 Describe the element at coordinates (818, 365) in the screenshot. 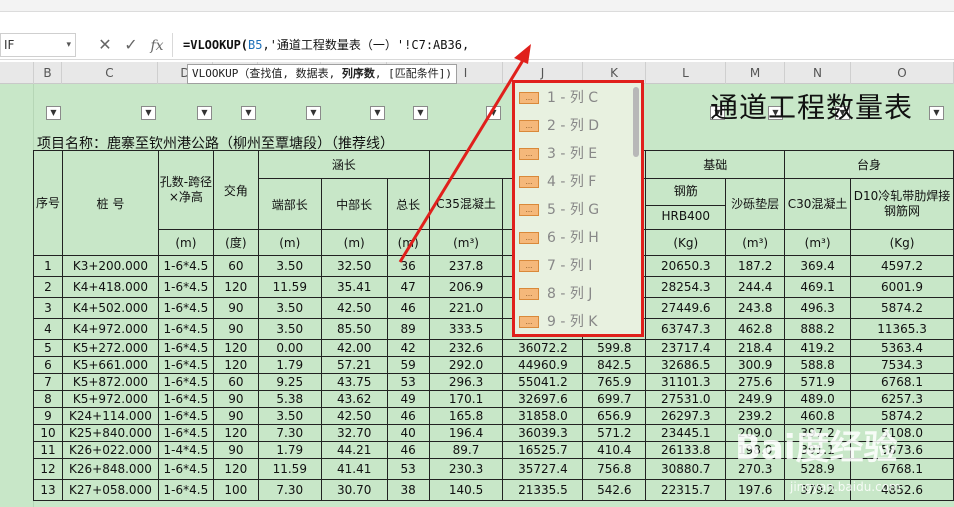

I see `cell-c30: 588.8` at that location.